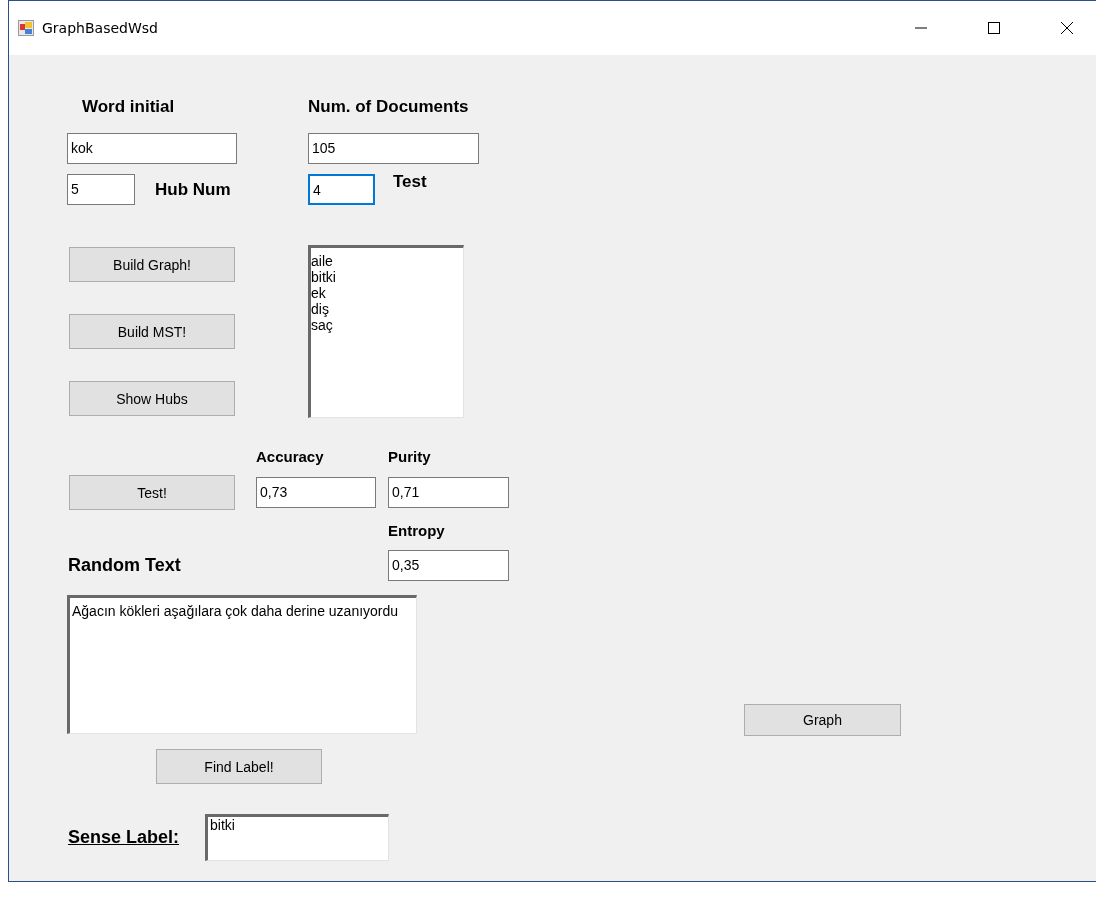 Image resolution: width=1096 pixels, height=912 pixels. What do you see at coordinates (124, 837) in the screenshot?
I see `field-label: Sense Label:` at bounding box center [124, 837].